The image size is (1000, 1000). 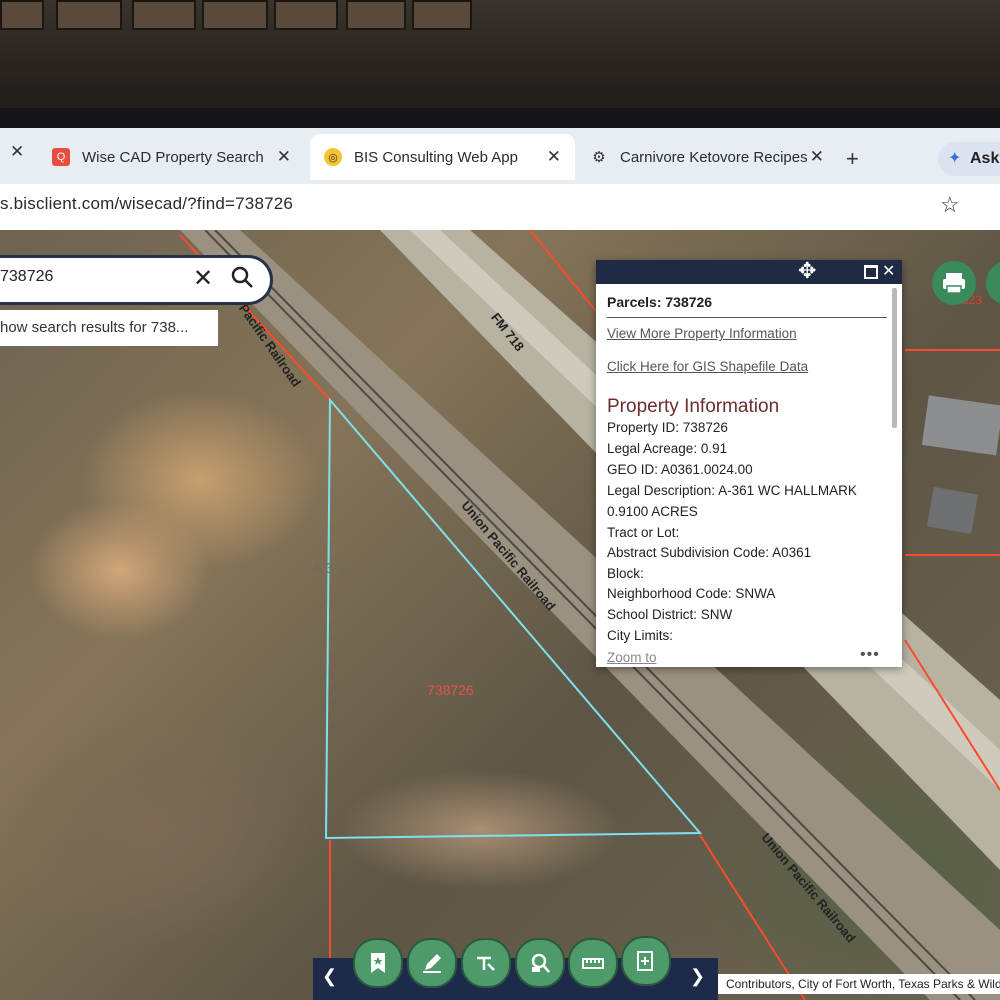 I want to click on tab-title: Wise CAD Property Search, so click(x=173, y=157).